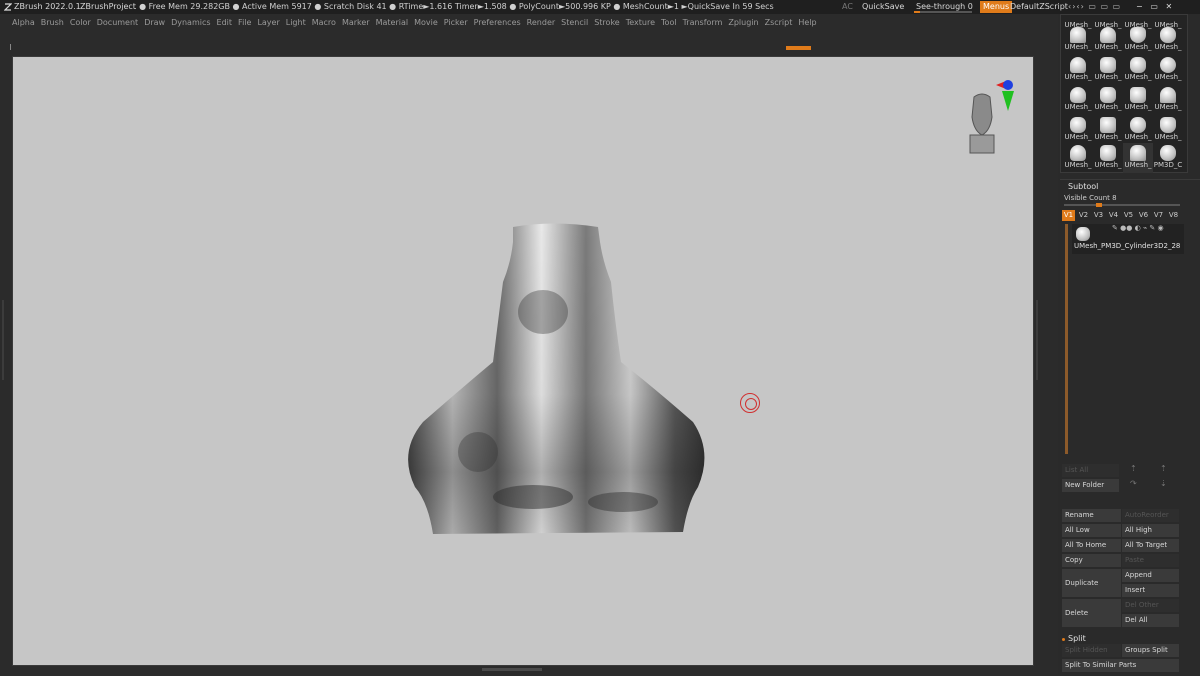 The height and width of the screenshot is (676, 1200). Describe the element at coordinates (1090, 485) in the screenshot. I see `new-folder-button: New Folder` at that location.